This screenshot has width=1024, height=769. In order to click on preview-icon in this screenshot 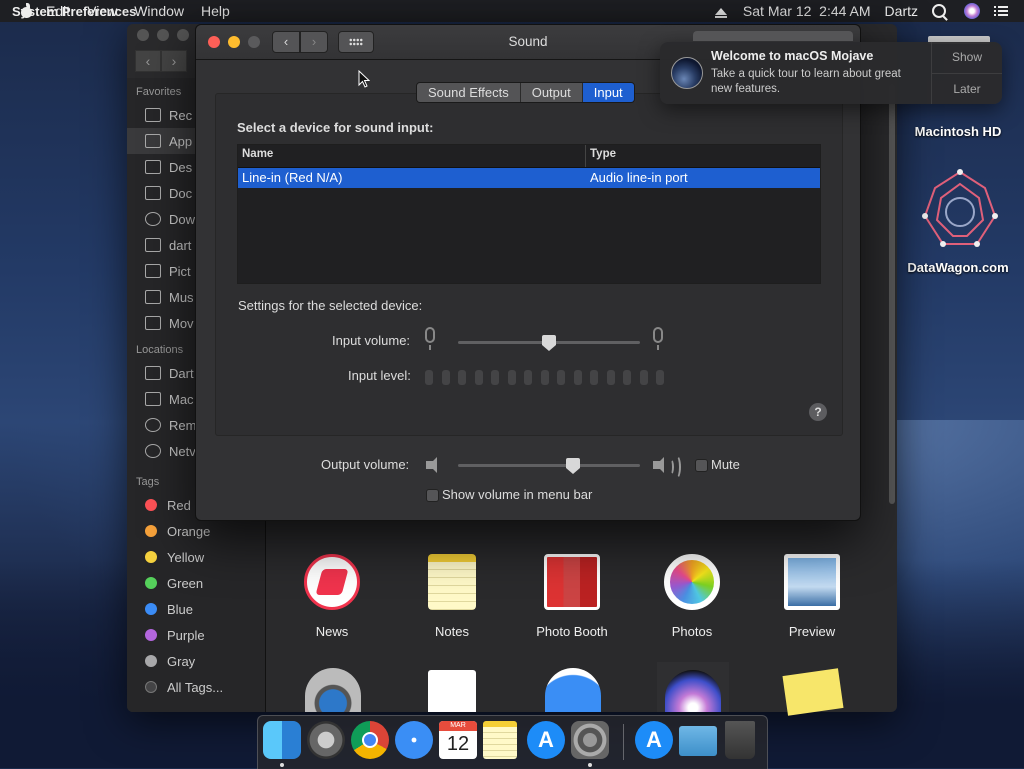, I will do `click(812, 582)`.